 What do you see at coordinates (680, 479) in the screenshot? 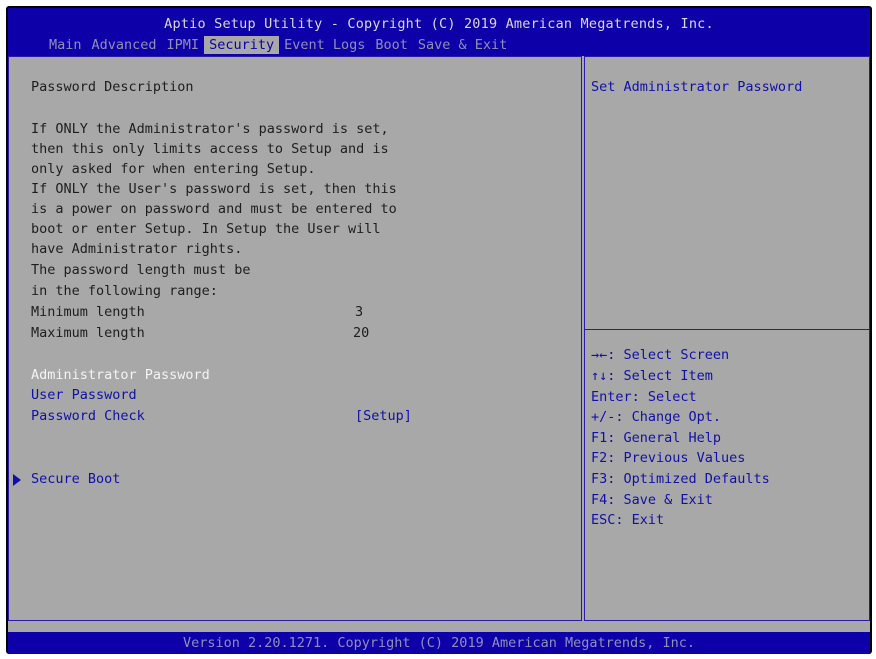
I see `key-hint: F3: Optimized Defaults` at bounding box center [680, 479].